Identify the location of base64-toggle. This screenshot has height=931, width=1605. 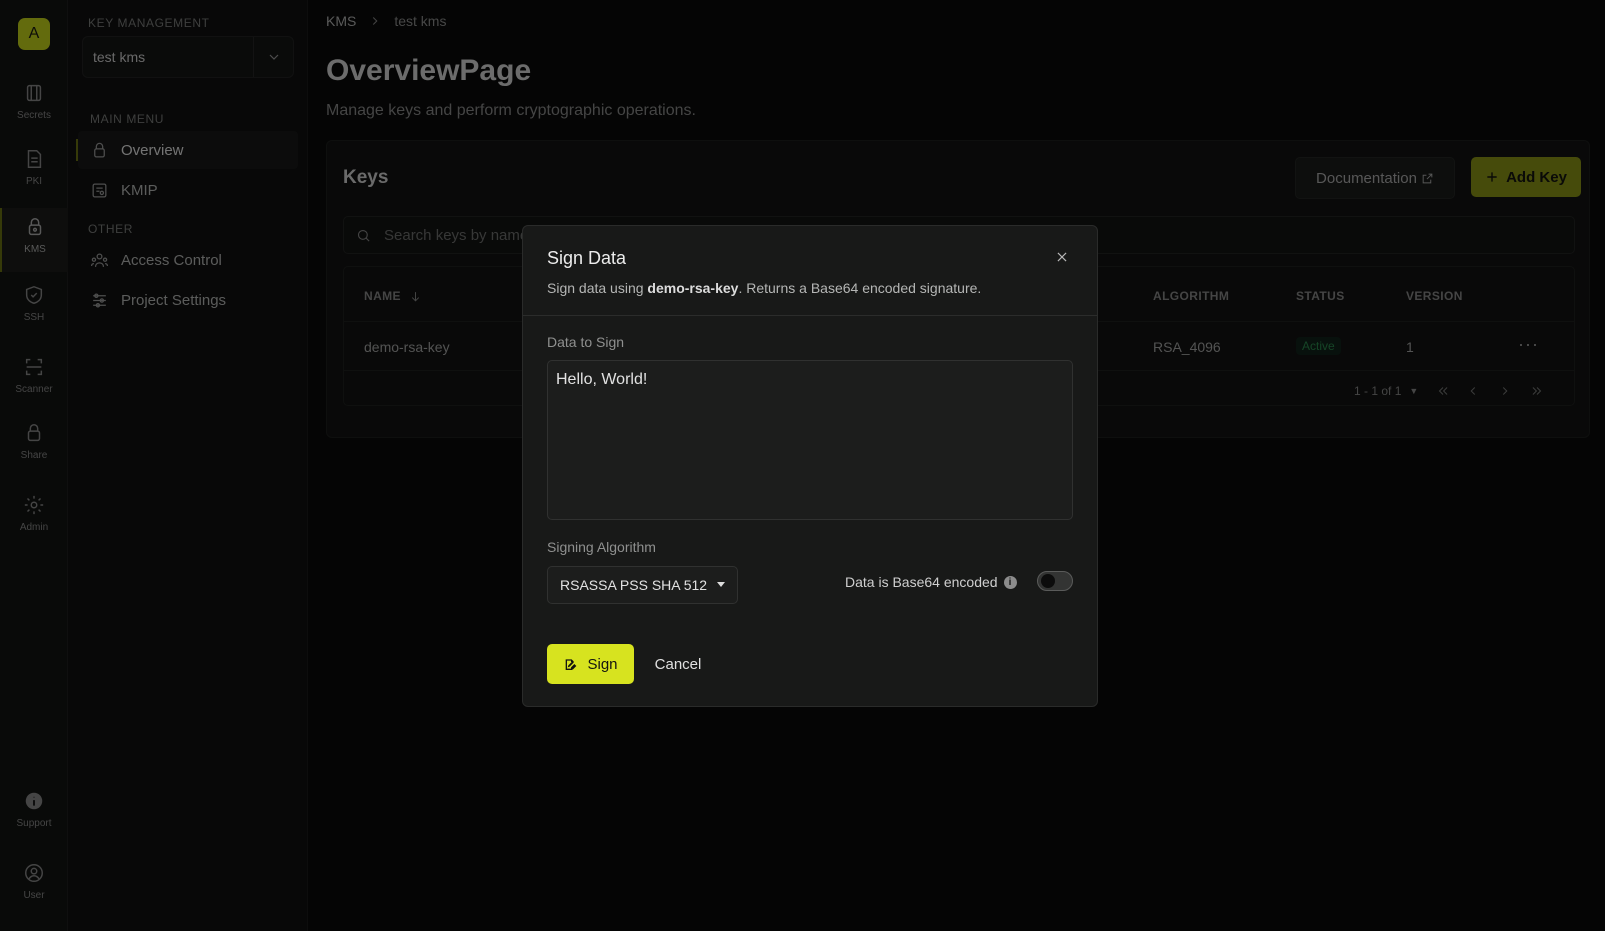
(1055, 581).